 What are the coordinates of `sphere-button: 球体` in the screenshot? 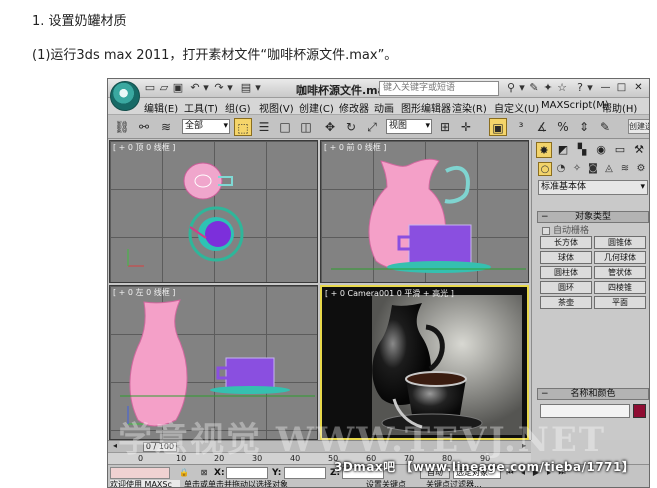 It's located at (566, 257).